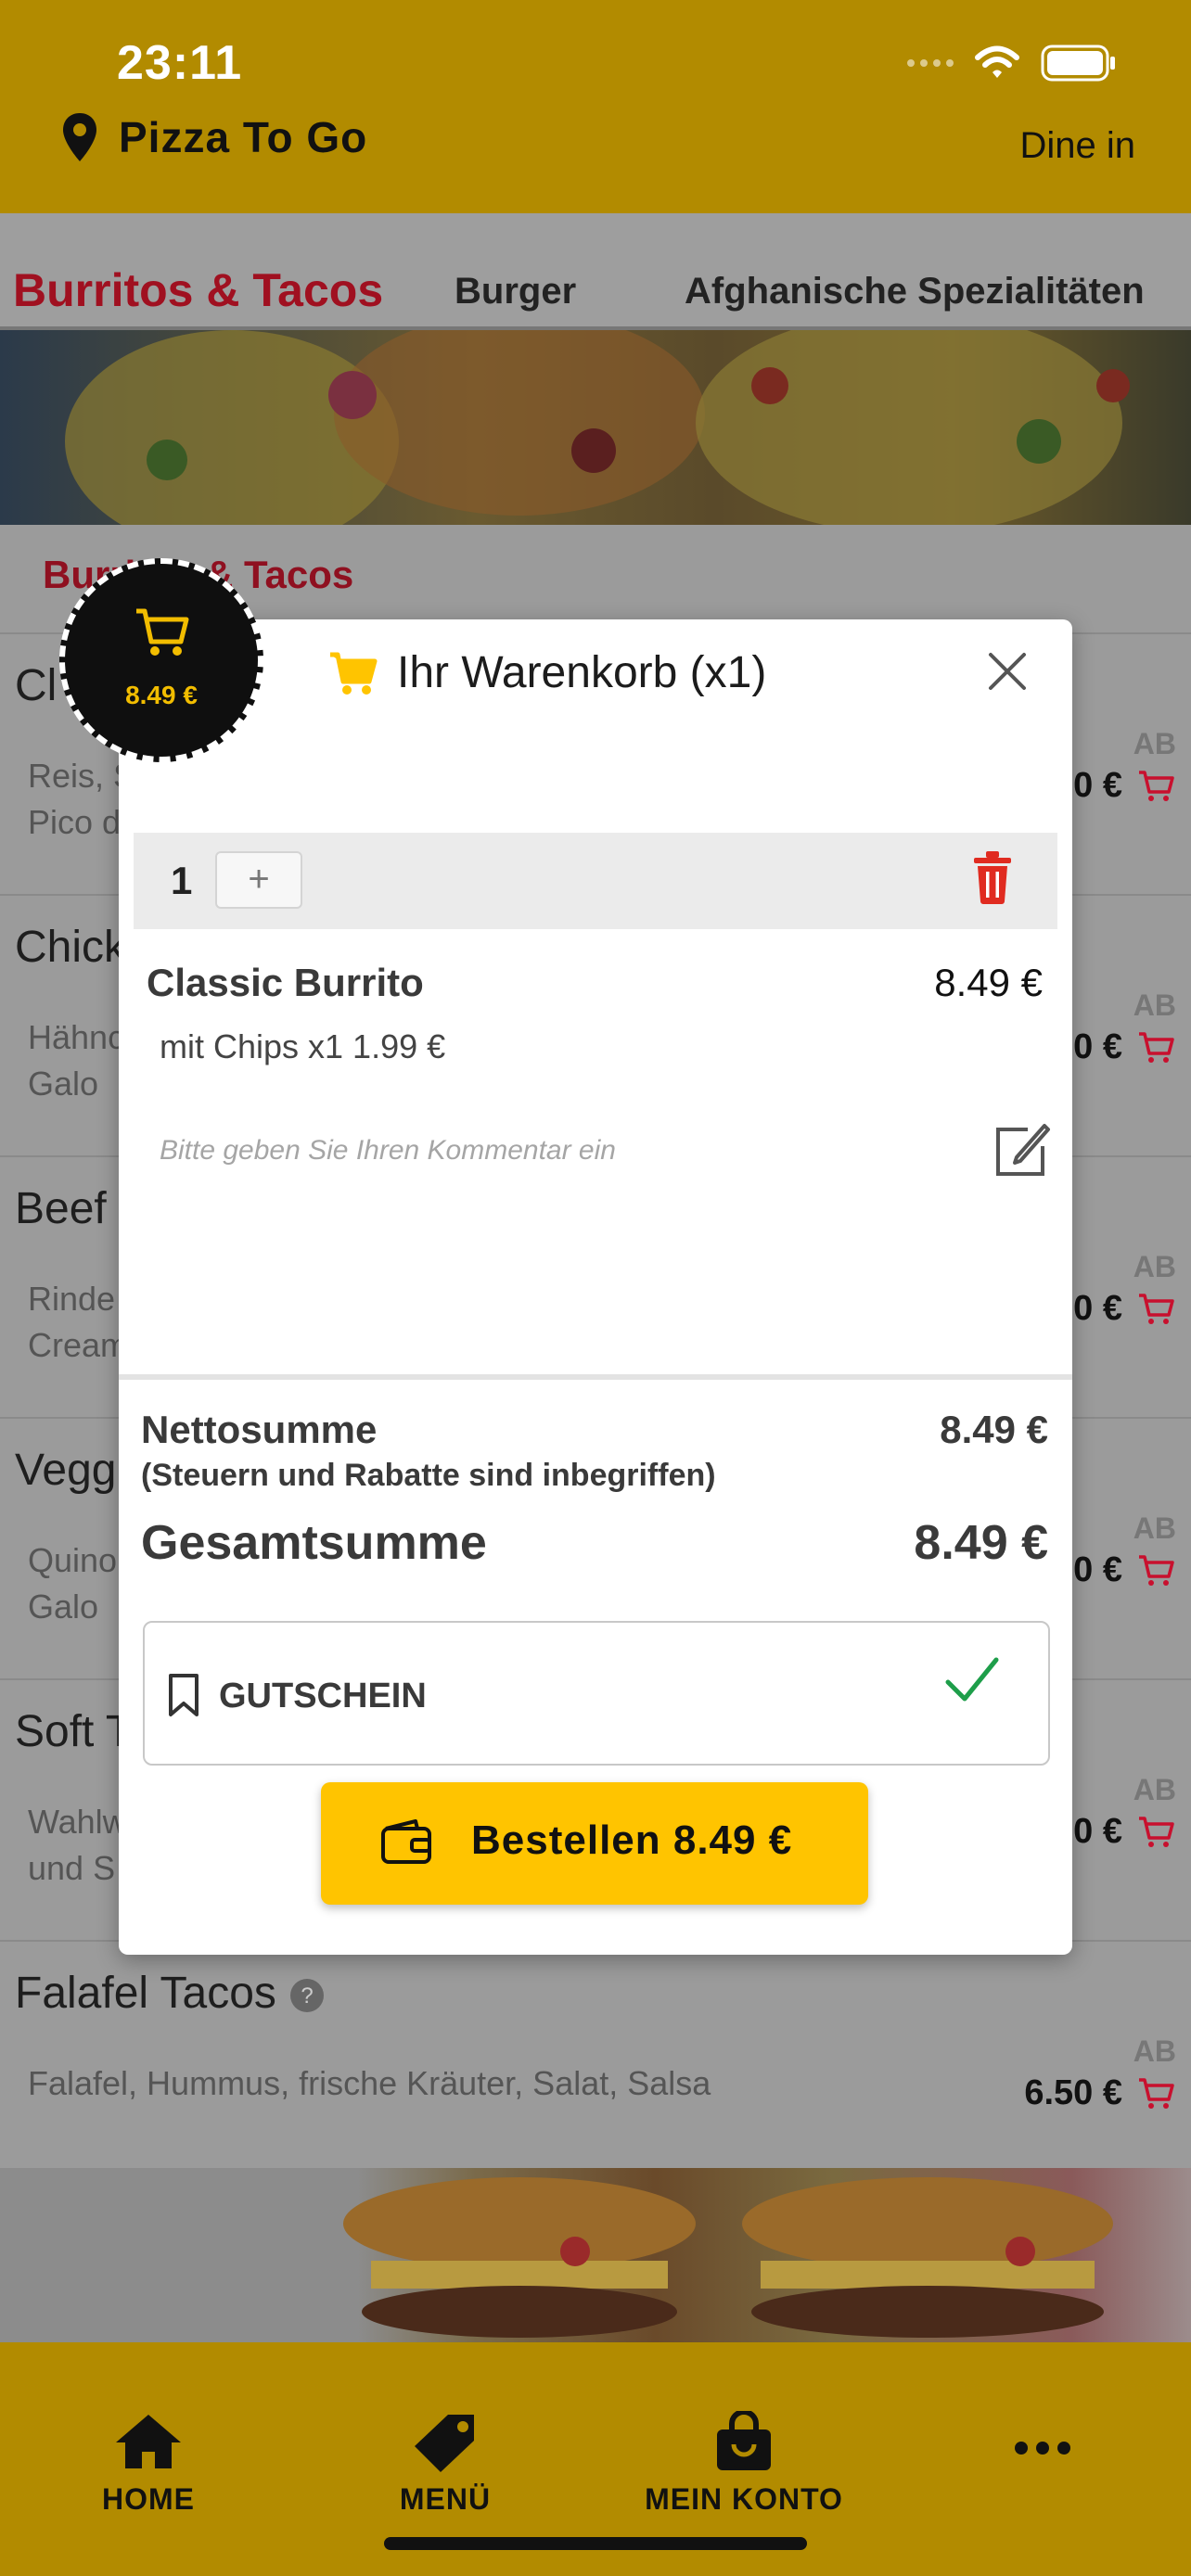  I want to click on tab-afghan-specialties: Afghanische Spezialitäten, so click(915, 291).